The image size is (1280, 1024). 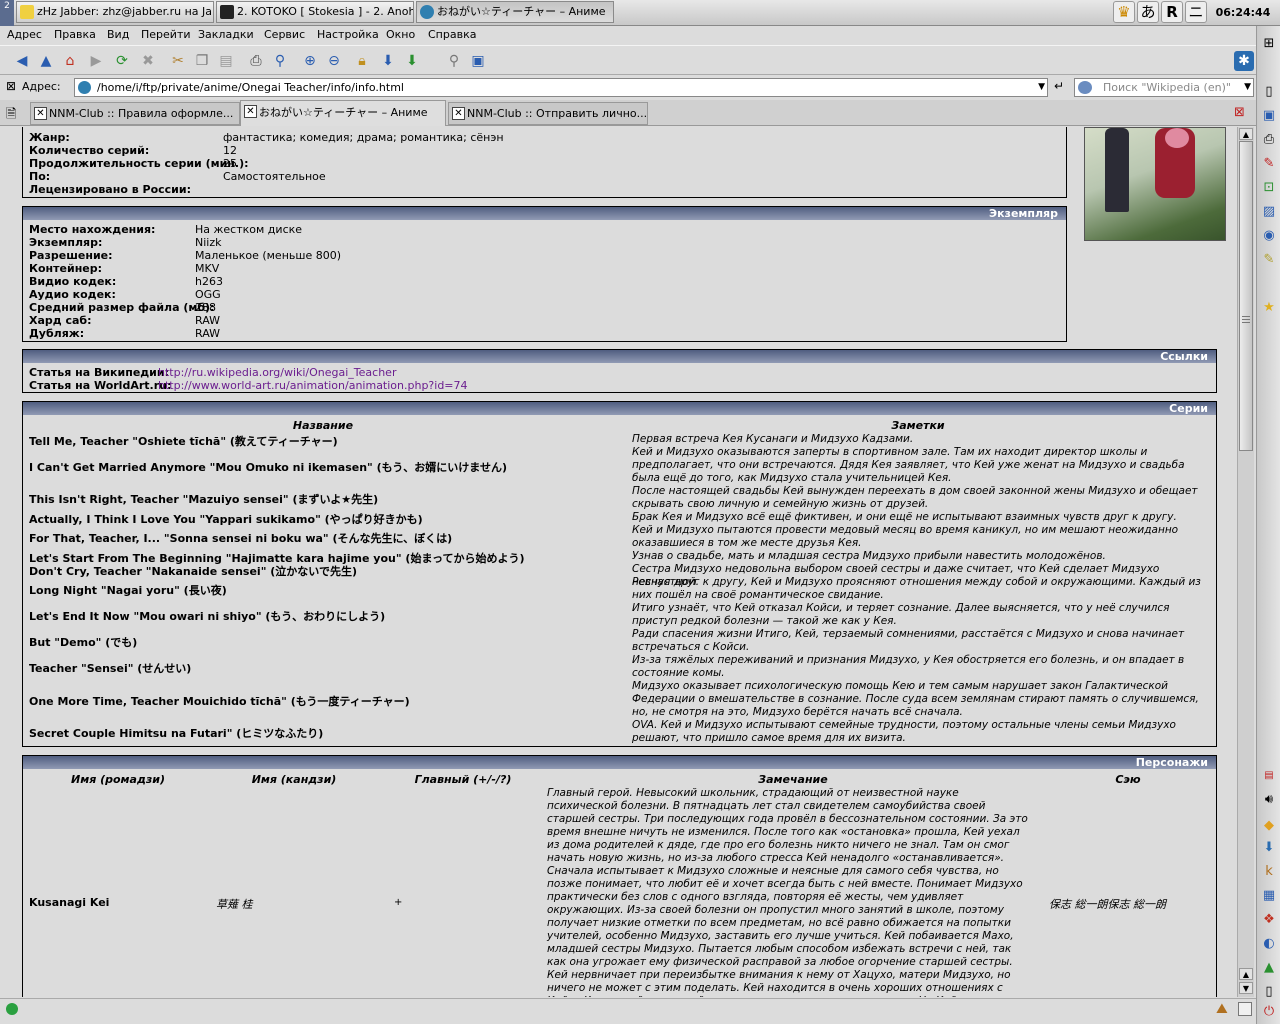 What do you see at coordinates (1269, 992) in the screenshot?
I see `lock-screen-icon: ▯` at bounding box center [1269, 992].